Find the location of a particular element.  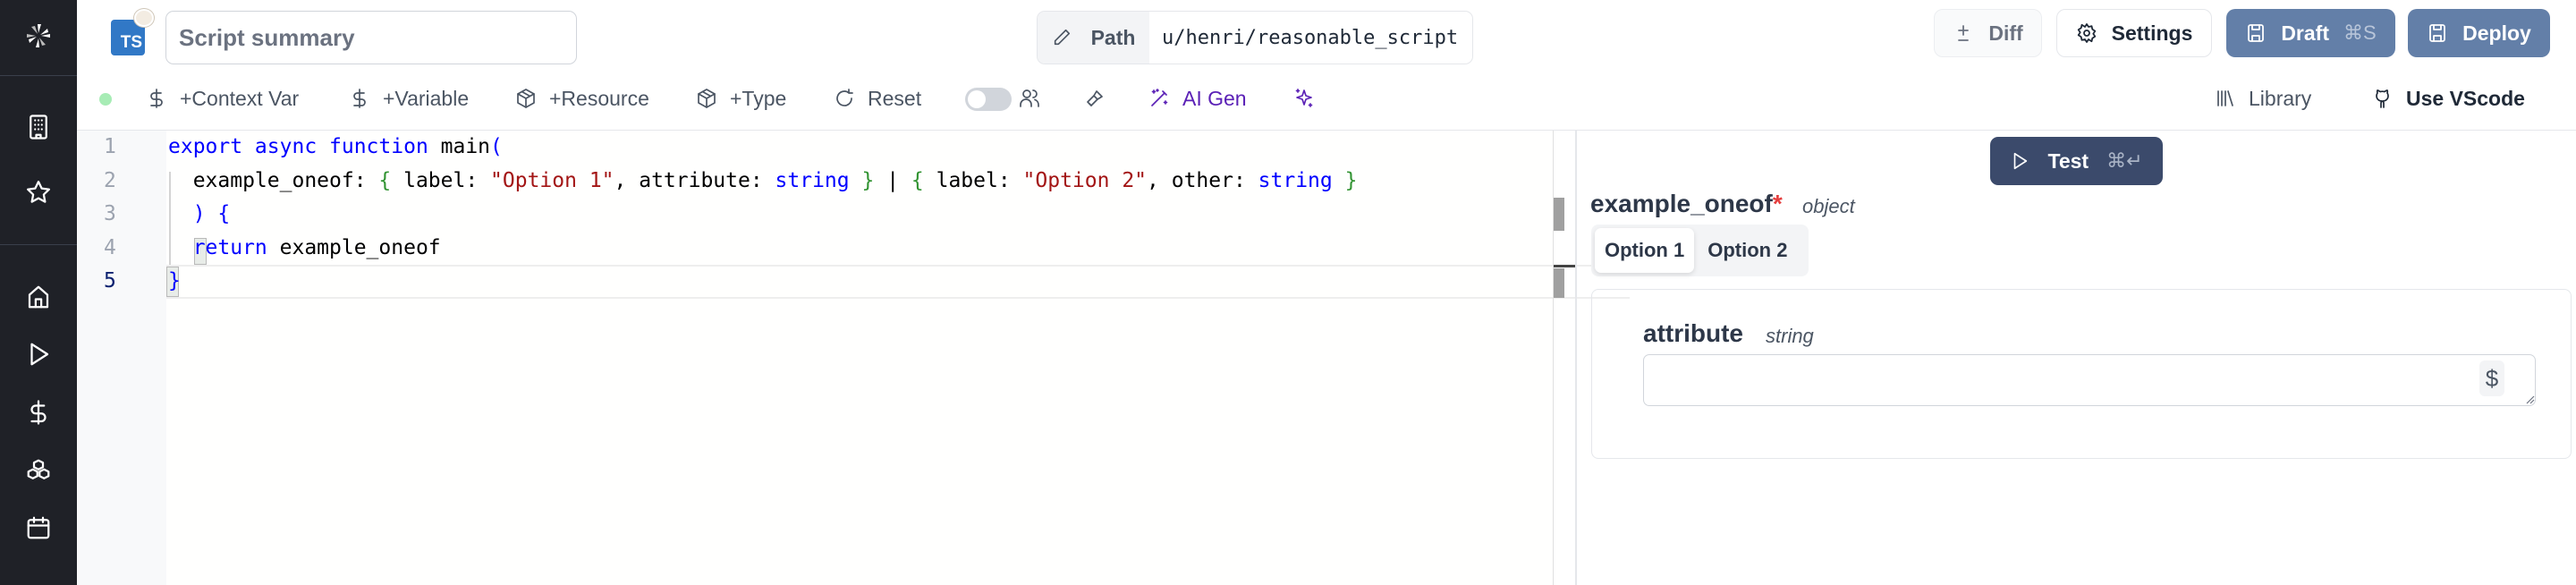

paintbrush-icon is located at coordinates (1095, 98).